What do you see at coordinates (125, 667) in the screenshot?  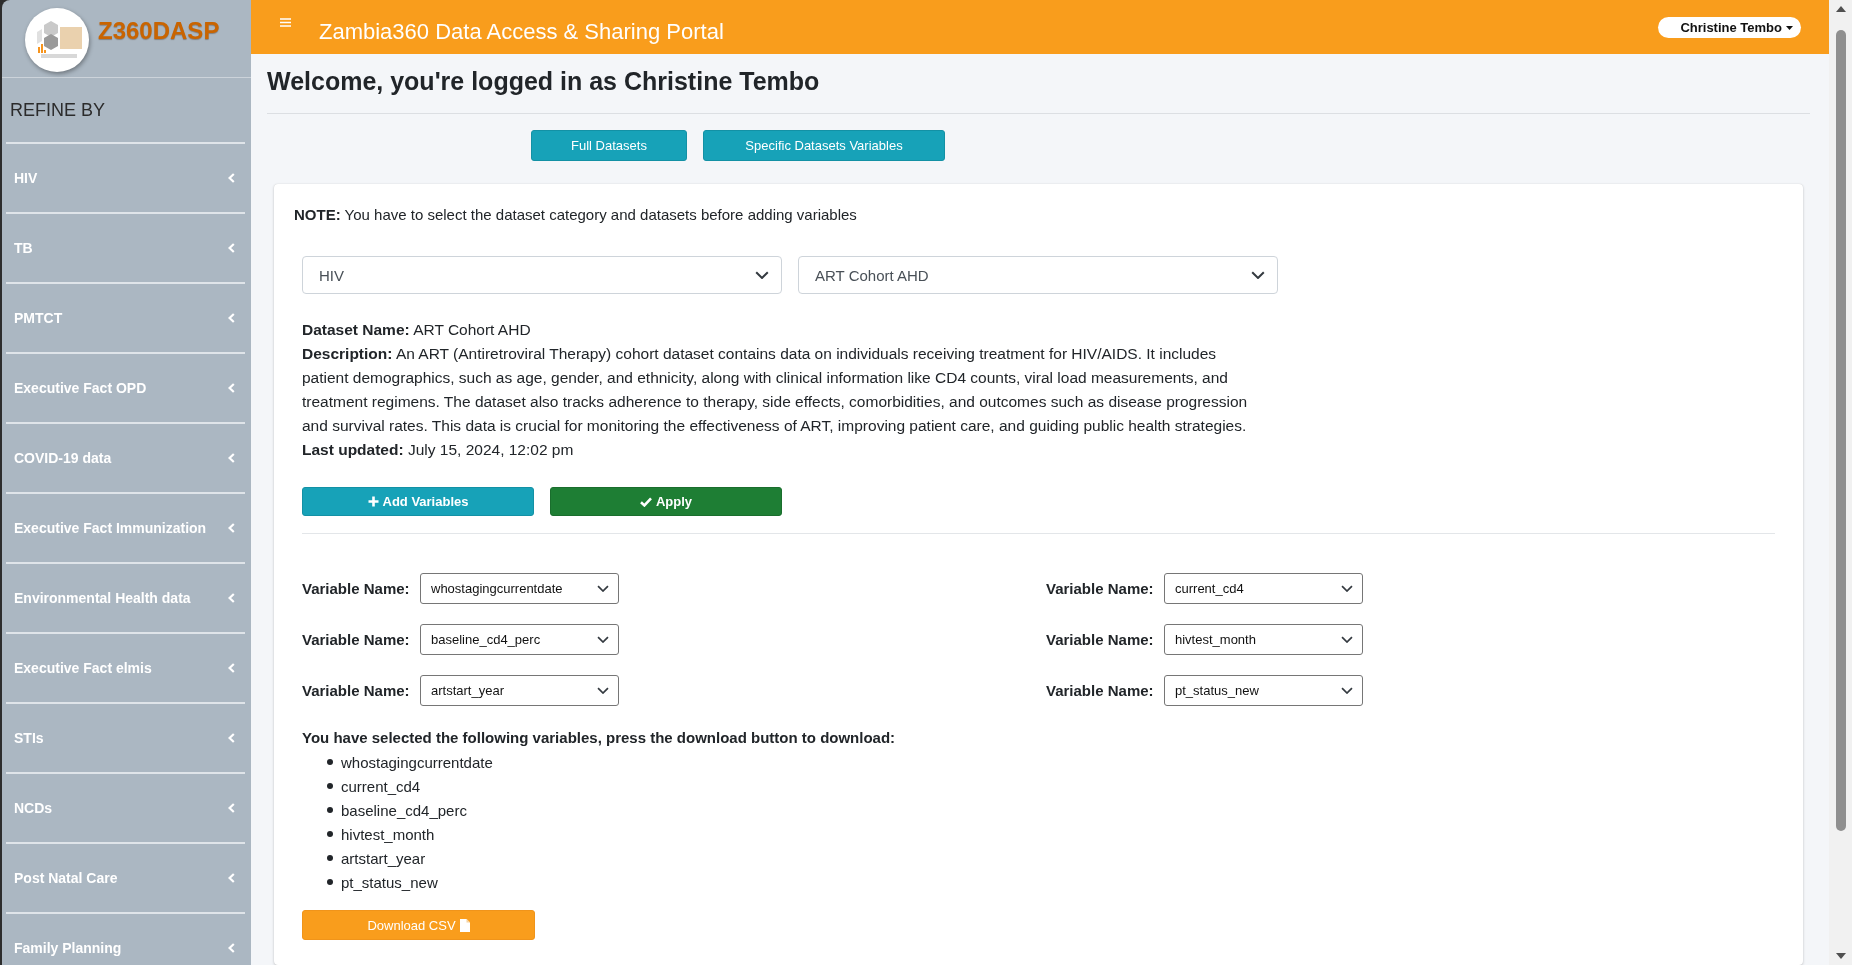 I see `sidebar-item: Executive Fact elmis` at bounding box center [125, 667].